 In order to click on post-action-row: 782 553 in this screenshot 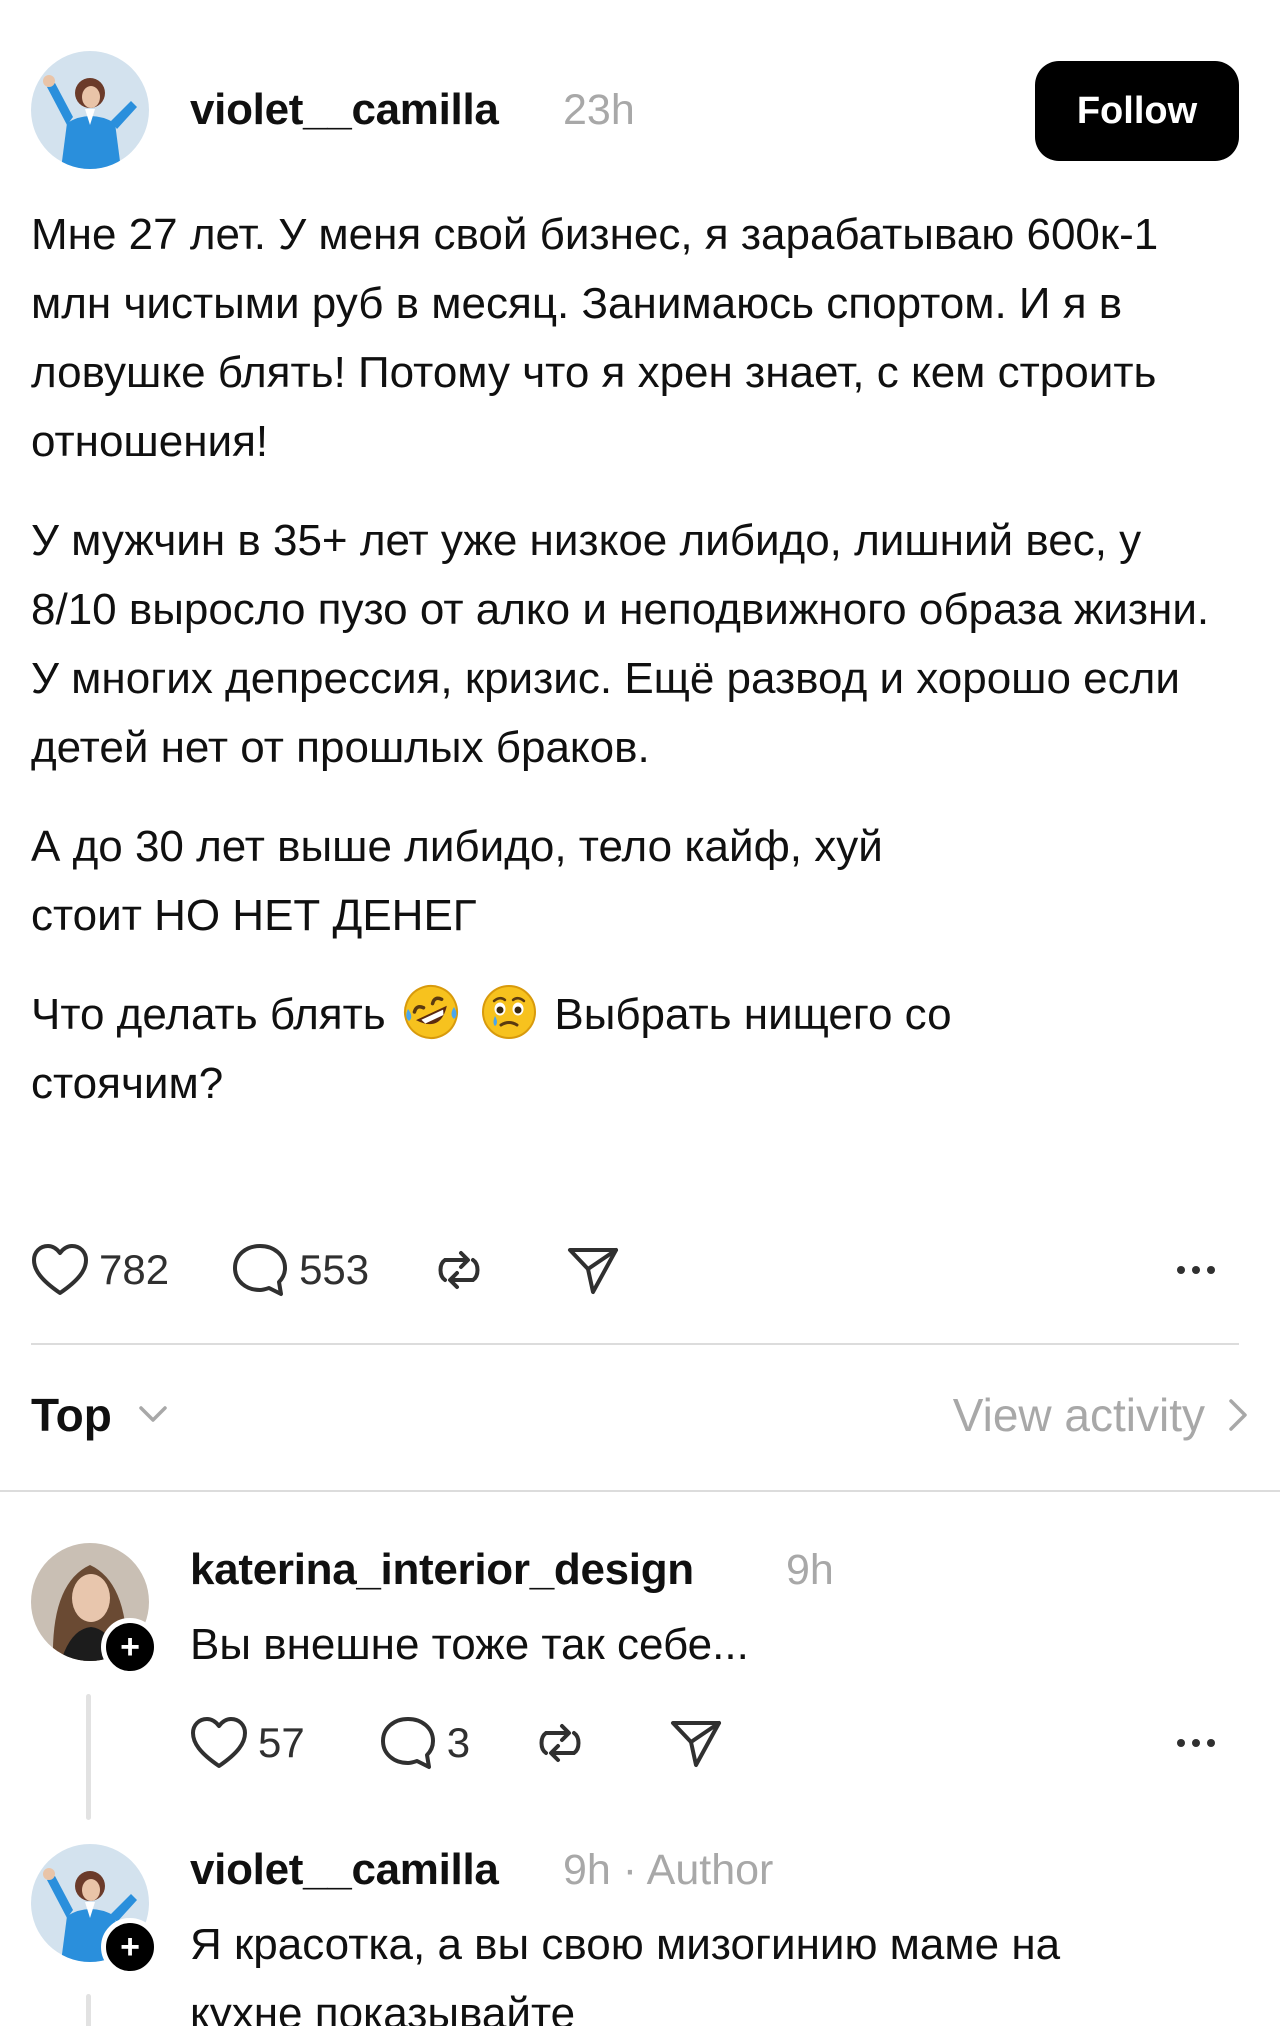, I will do `click(326, 1270)`.